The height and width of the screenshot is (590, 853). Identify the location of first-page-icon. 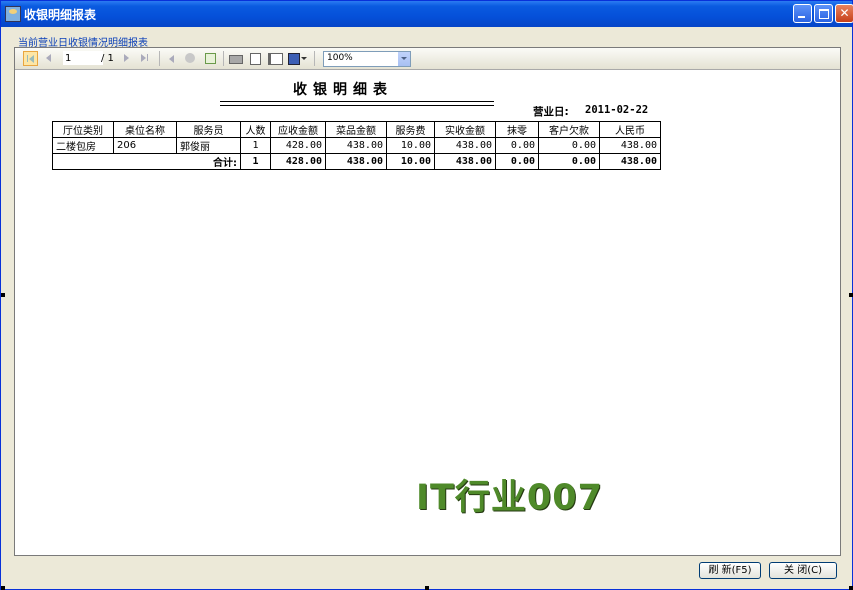
(30, 58).